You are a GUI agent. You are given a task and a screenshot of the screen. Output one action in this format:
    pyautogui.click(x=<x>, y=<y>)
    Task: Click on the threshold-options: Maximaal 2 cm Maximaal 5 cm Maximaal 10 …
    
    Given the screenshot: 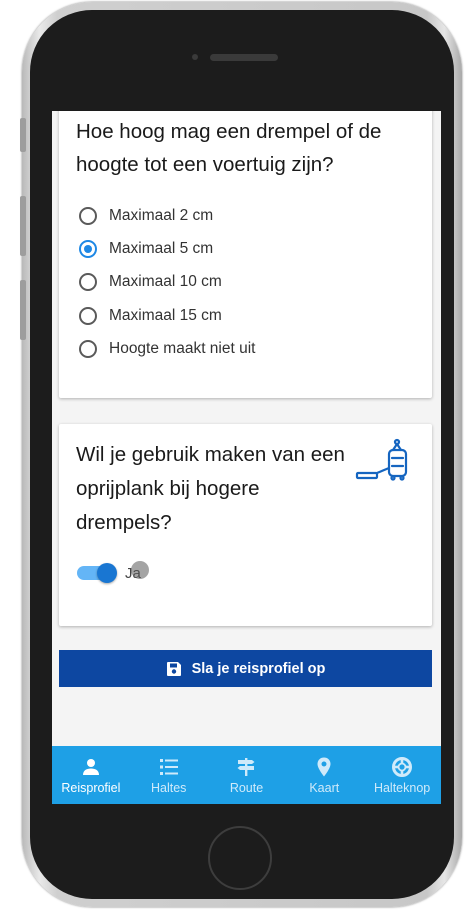 What is the action you would take?
    pyautogui.click(x=167, y=282)
    